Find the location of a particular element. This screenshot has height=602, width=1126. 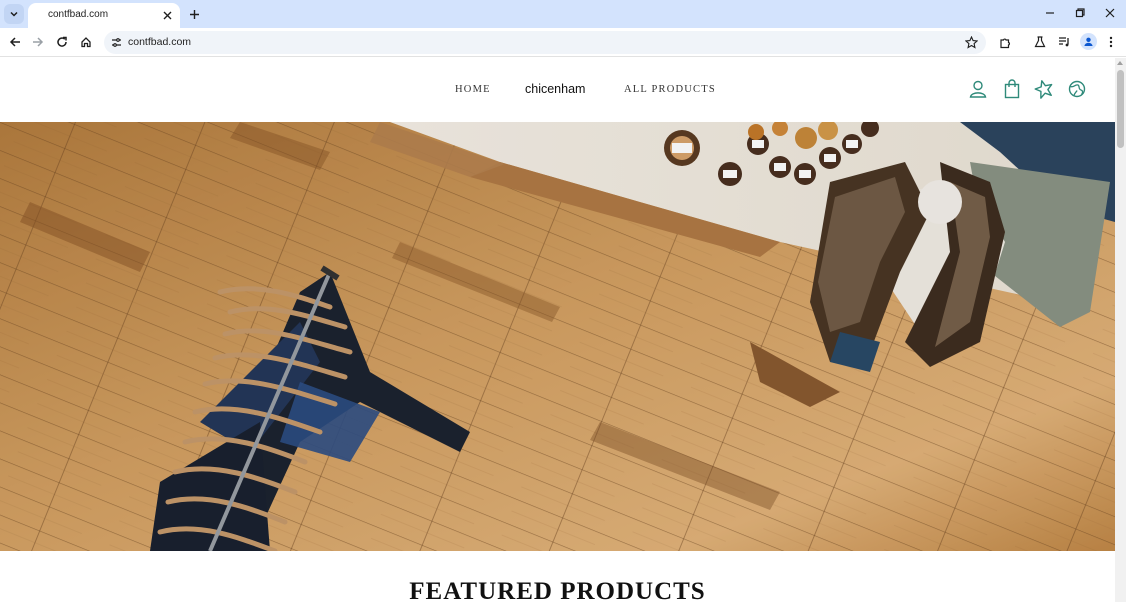

browser-toolbar: contfbad.com is located at coordinates (563, 42).